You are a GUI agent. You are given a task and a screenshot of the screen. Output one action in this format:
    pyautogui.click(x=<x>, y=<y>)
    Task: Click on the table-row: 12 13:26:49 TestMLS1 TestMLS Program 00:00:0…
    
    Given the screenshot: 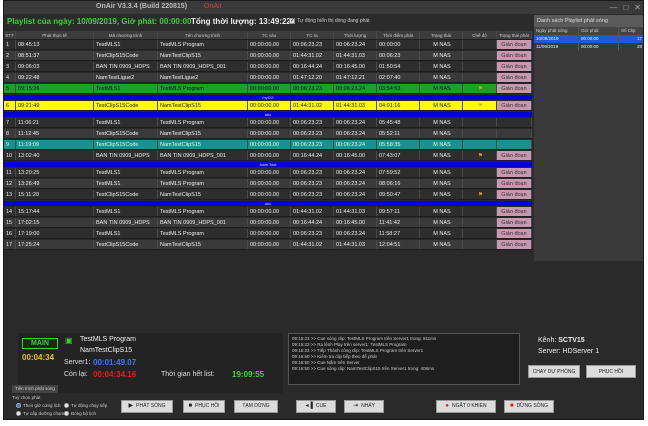 What is the action you would take?
    pyautogui.click(x=268, y=184)
    